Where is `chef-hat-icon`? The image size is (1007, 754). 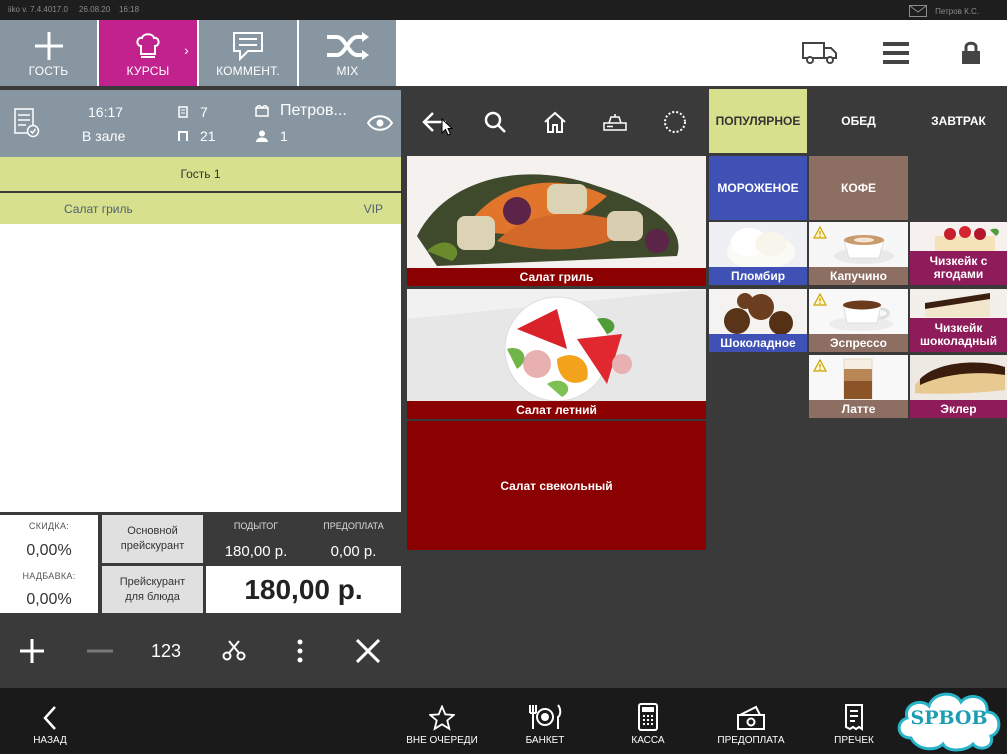 chef-hat-icon is located at coordinates (148, 45).